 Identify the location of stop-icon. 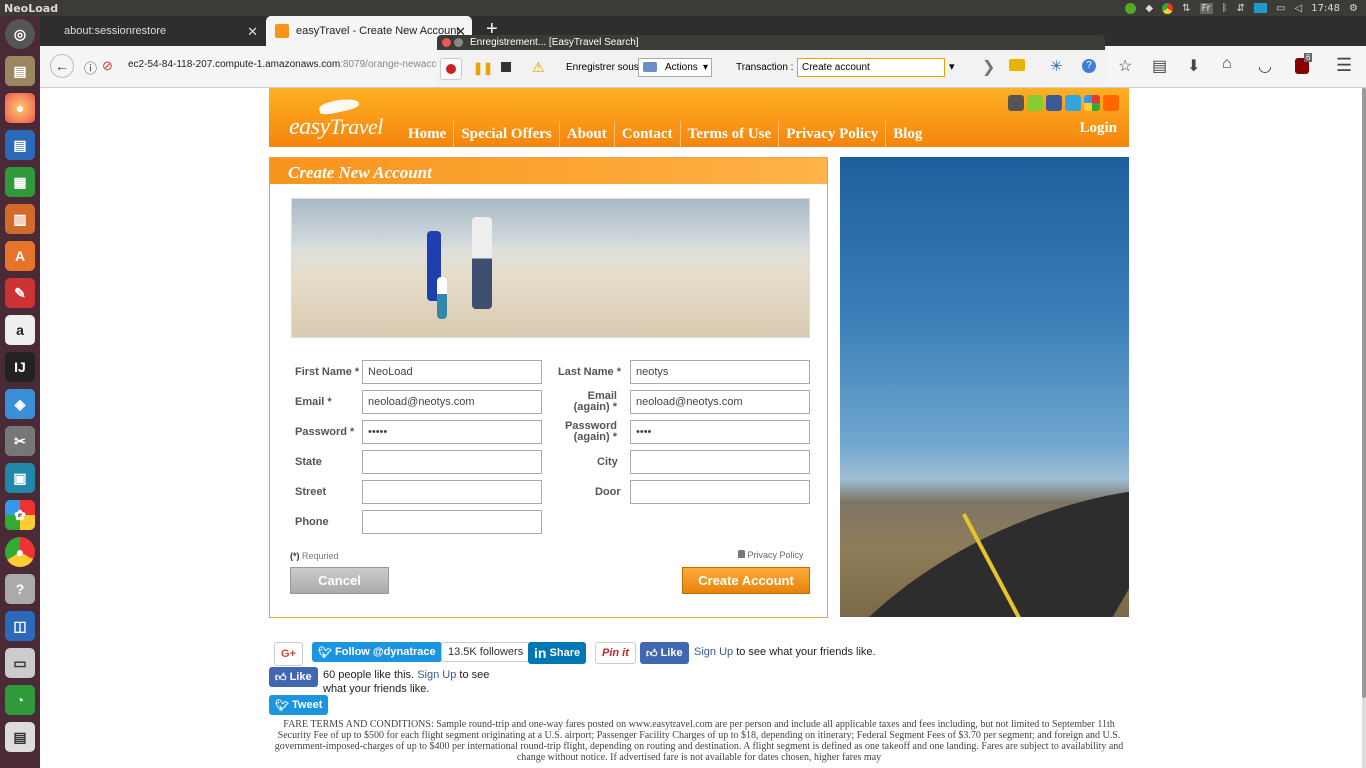
(506, 67).